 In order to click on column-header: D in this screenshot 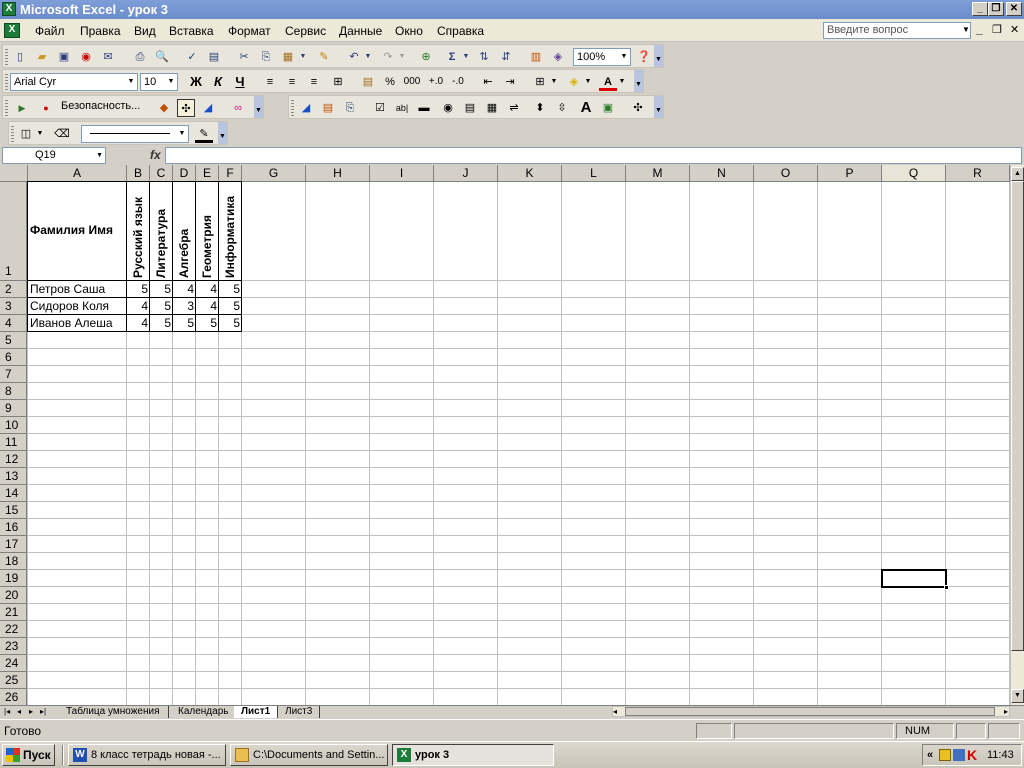, I will do `click(184, 173)`.